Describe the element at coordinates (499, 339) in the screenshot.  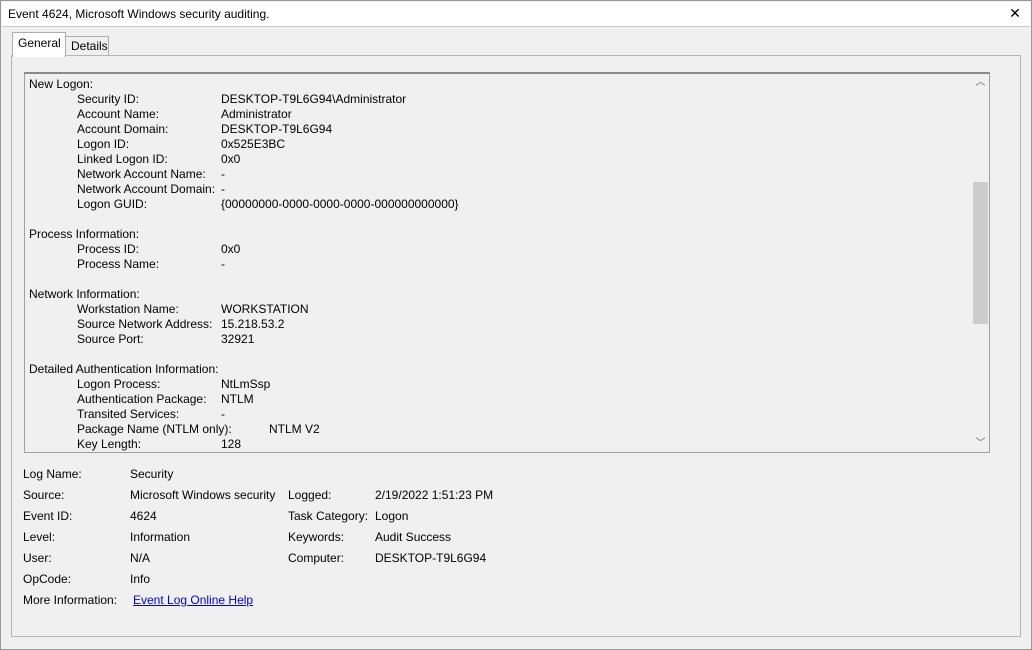
I see `field-row: Source Port: 32921` at that location.